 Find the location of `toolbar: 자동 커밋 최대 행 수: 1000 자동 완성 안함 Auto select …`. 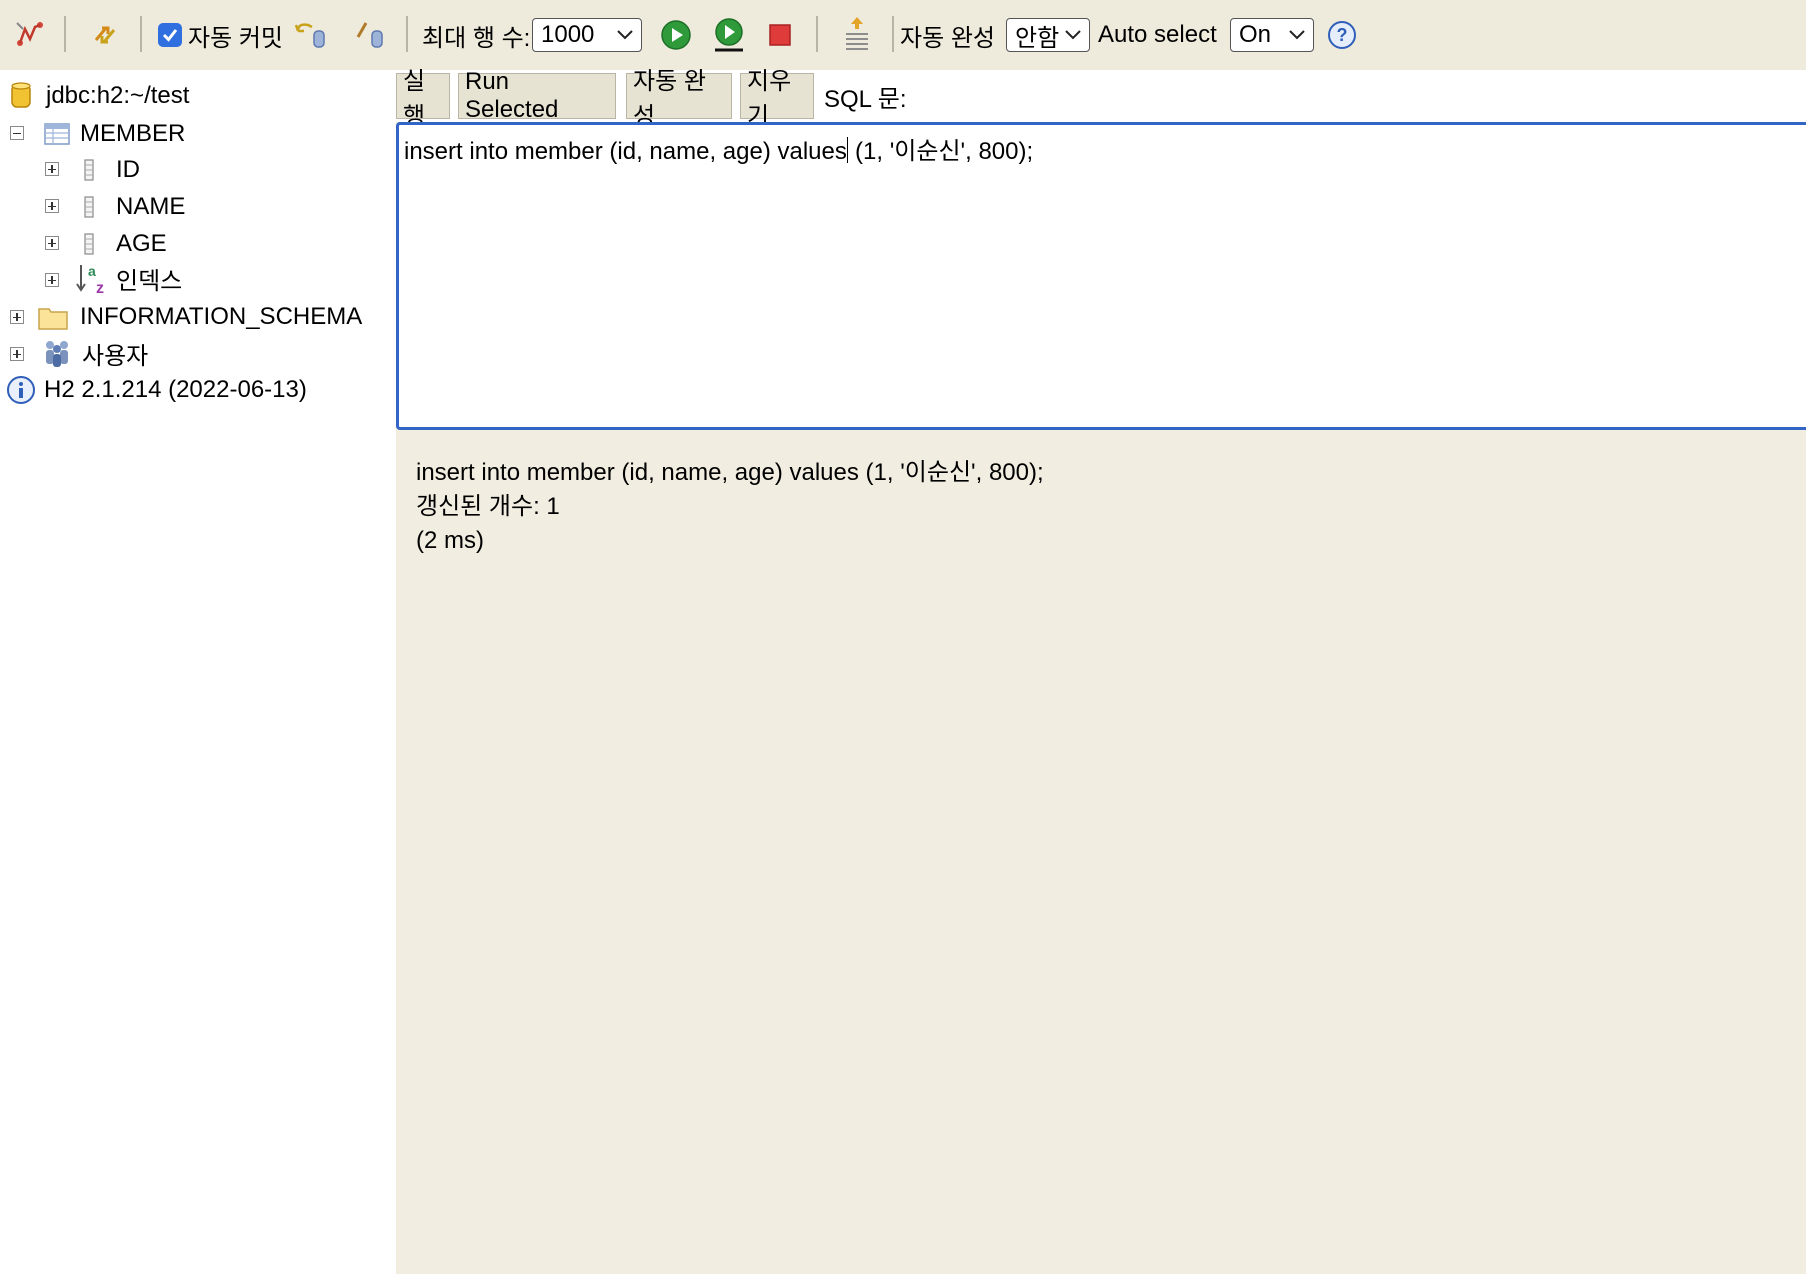

toolbar: 자동 커밋 최대 행 수: 1000 자동 완성 안함 Auto select … is located at coordinates (903, 35).